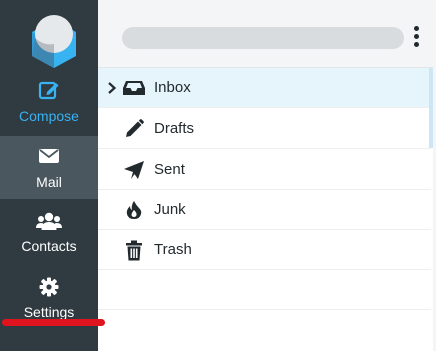 The height and width of the screenshot is (351, 436). What do you see at coordinates (49, 233) in the screenshot?
I see `sidebar-item-contacts: Contacts` at bounding box center [49, 233].